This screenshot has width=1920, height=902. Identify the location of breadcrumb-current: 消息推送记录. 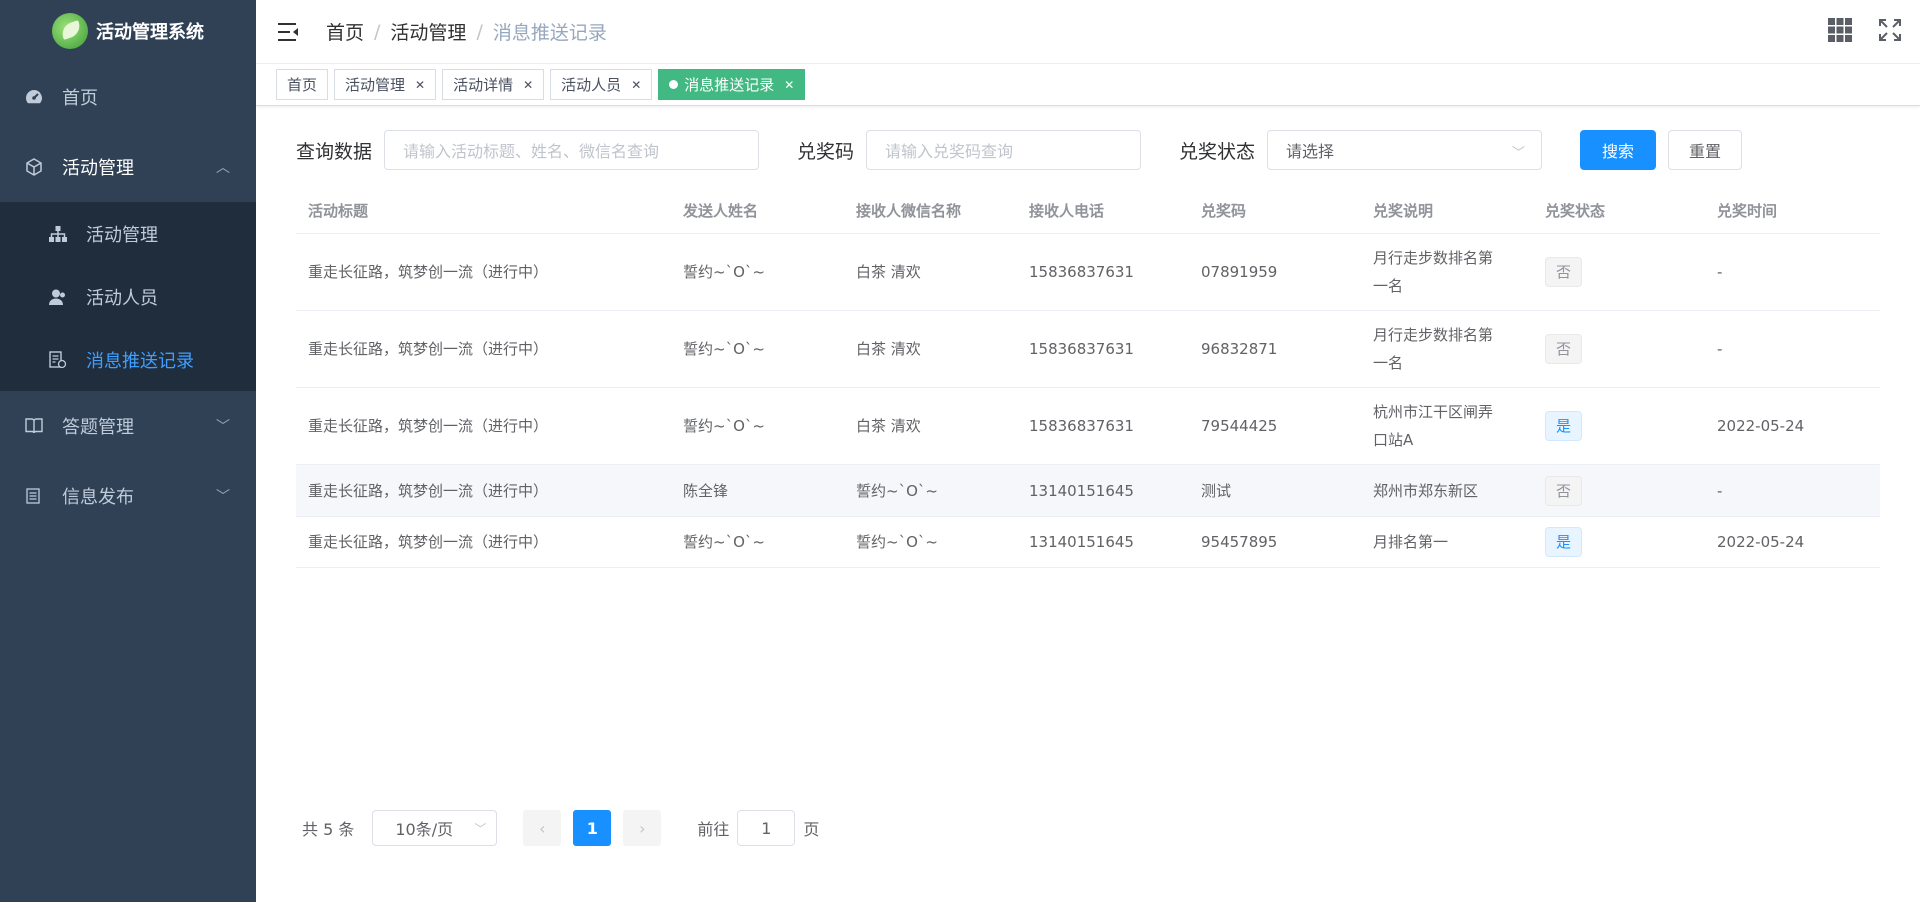
(549, 33).